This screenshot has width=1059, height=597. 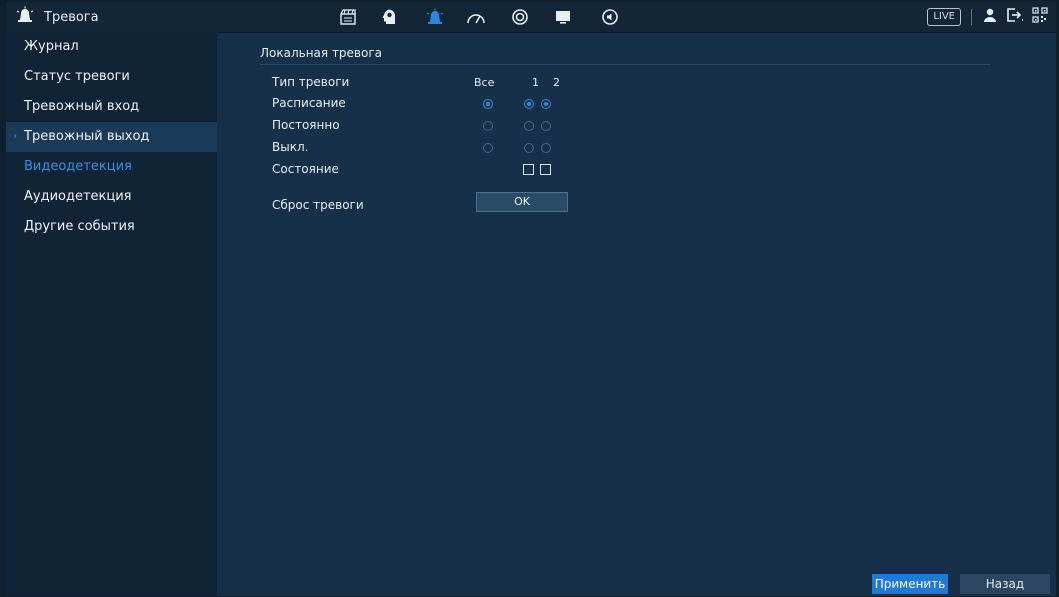 I want to click on smart-analytics-icon, so click(x=389, y=17).